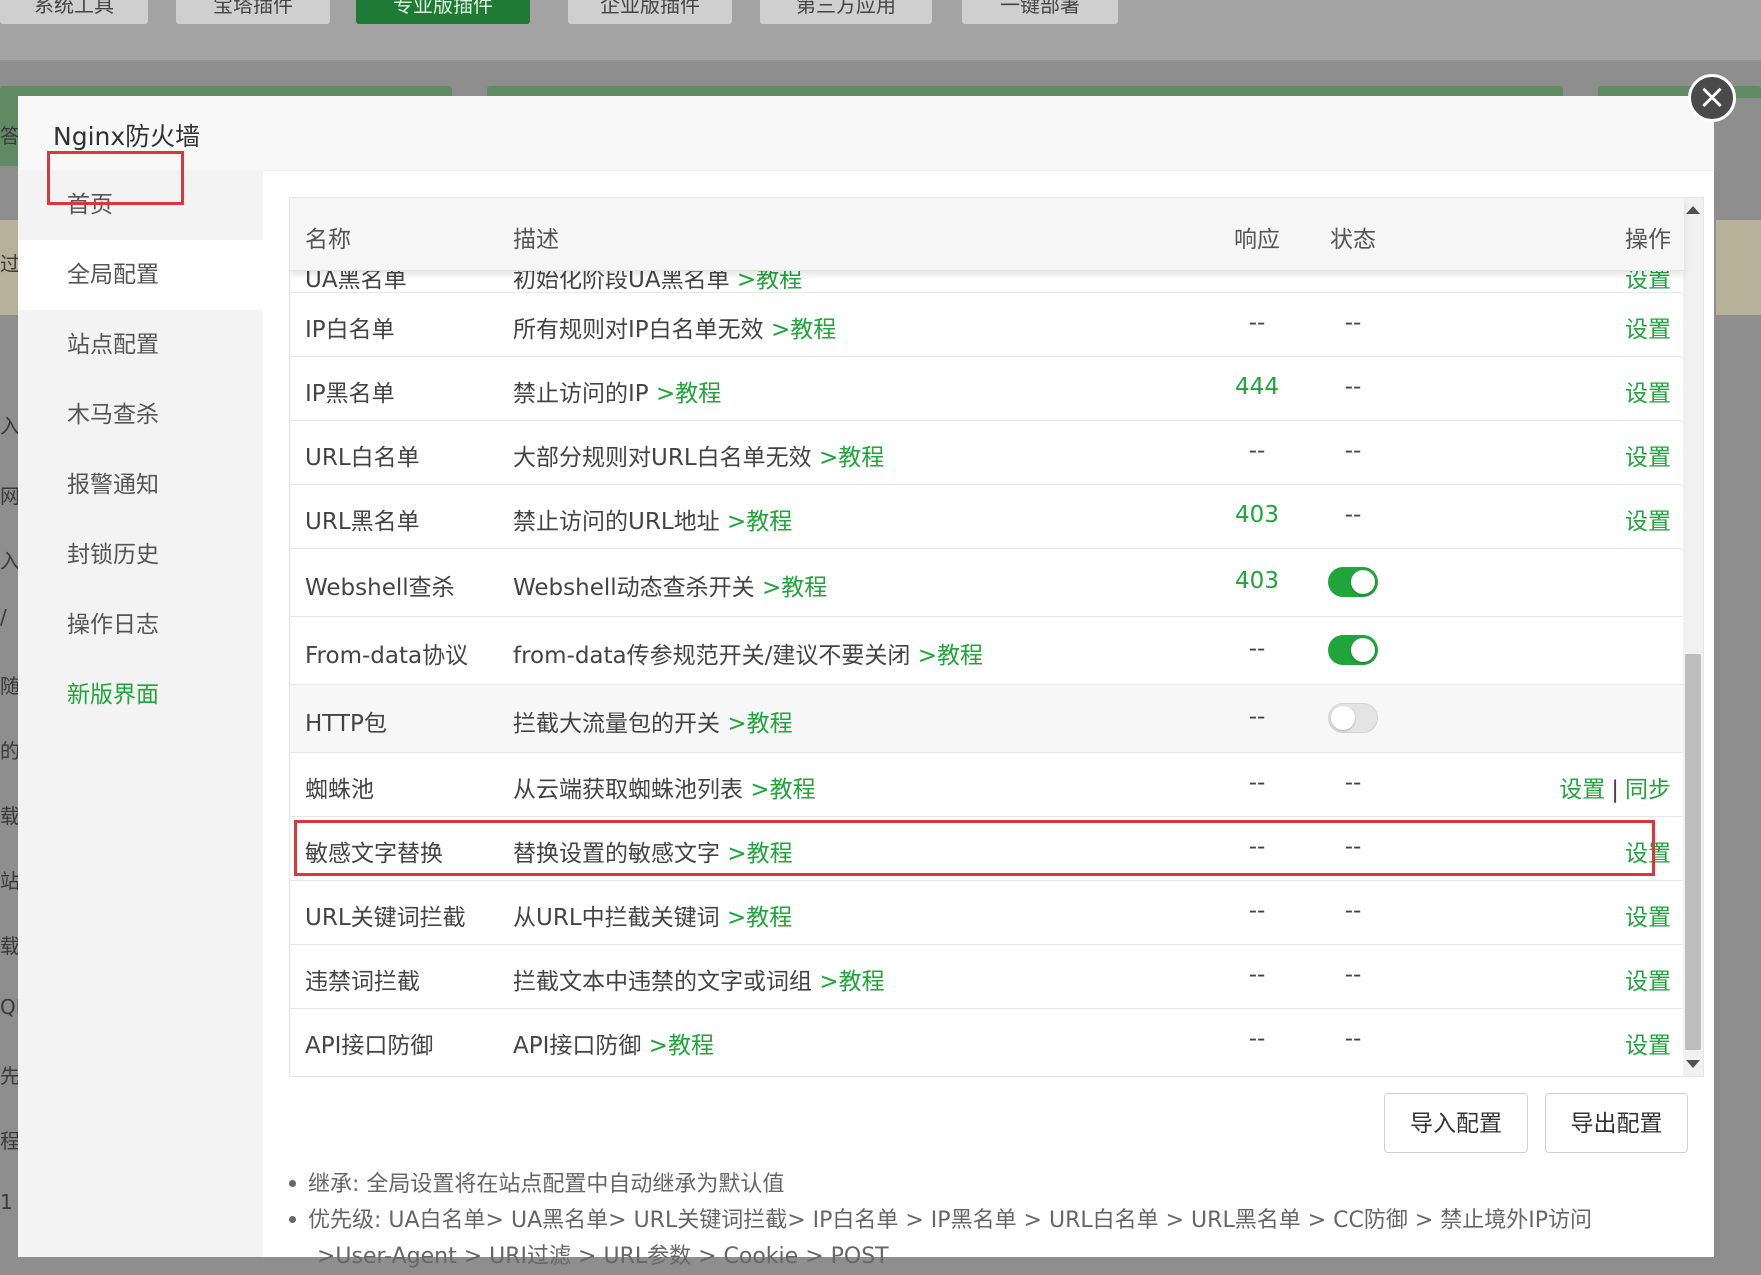 The image size is (1761, 1275). Describe the element at coordinates (339, 790) in the screenshot. I see `row-name: 蜘蛛池` at that location.